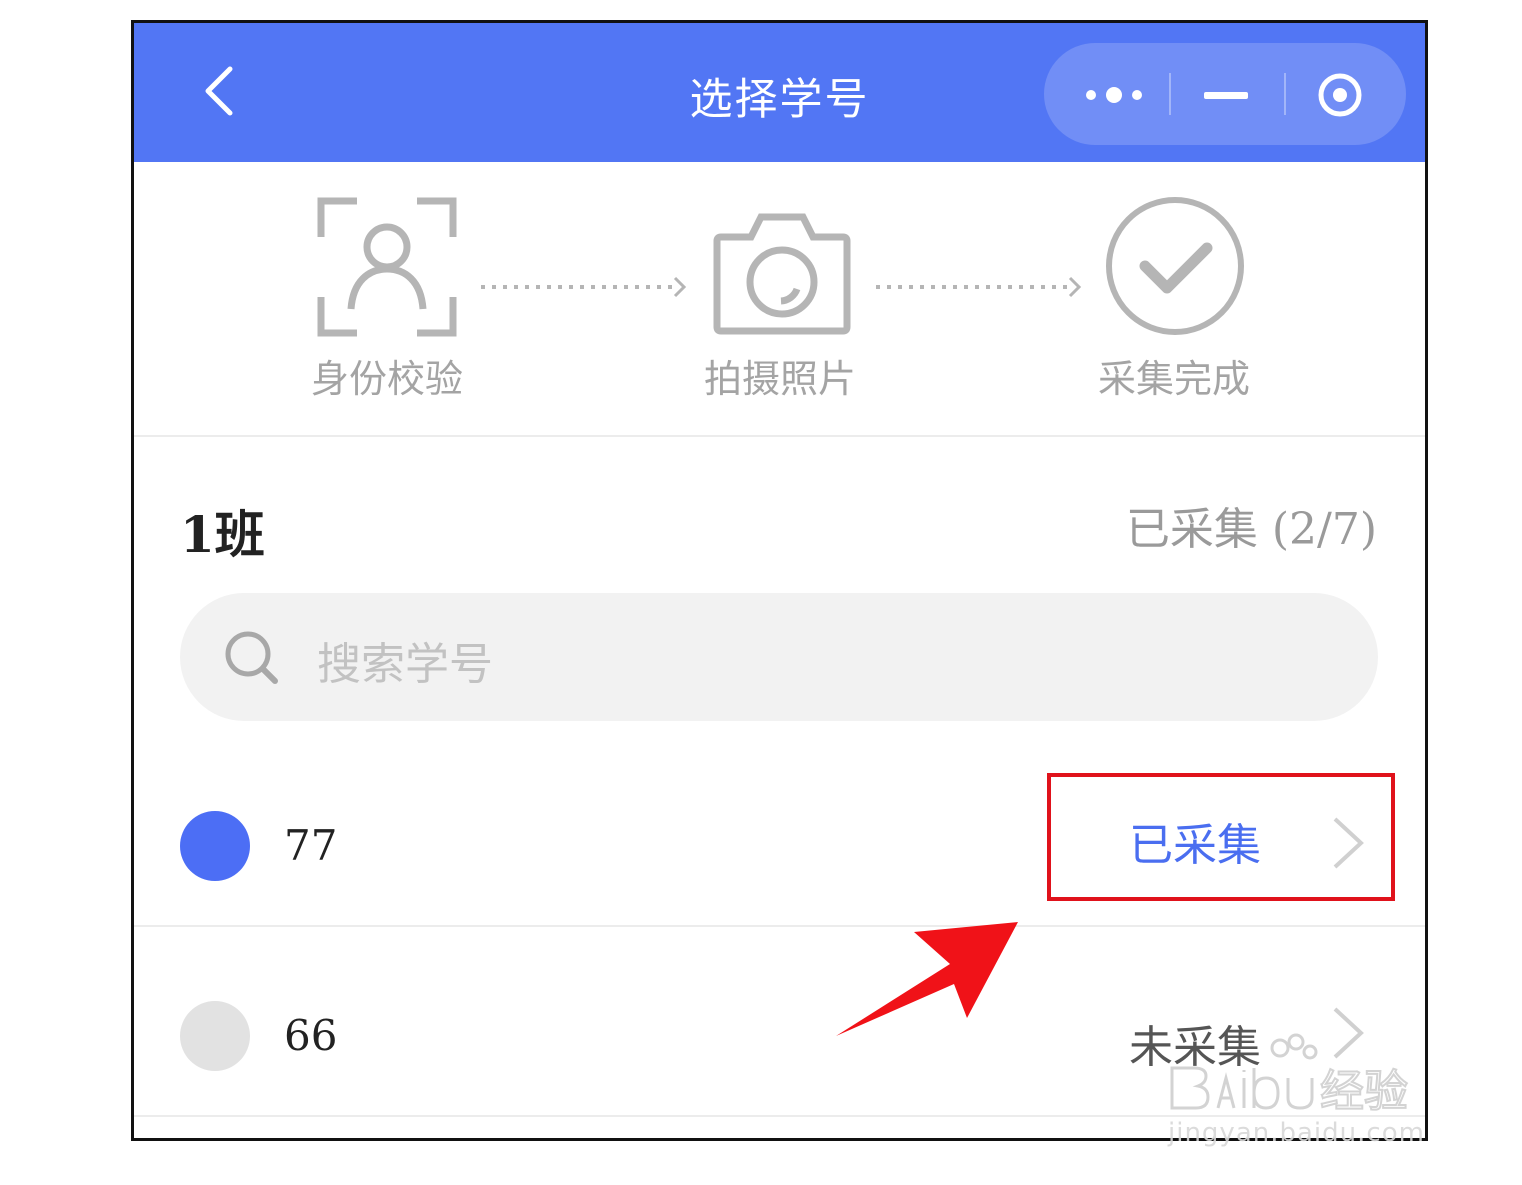 The image size is (1522, 1185). I want to click on collected-count: 已采集 (2/7), so click(1251, 529).